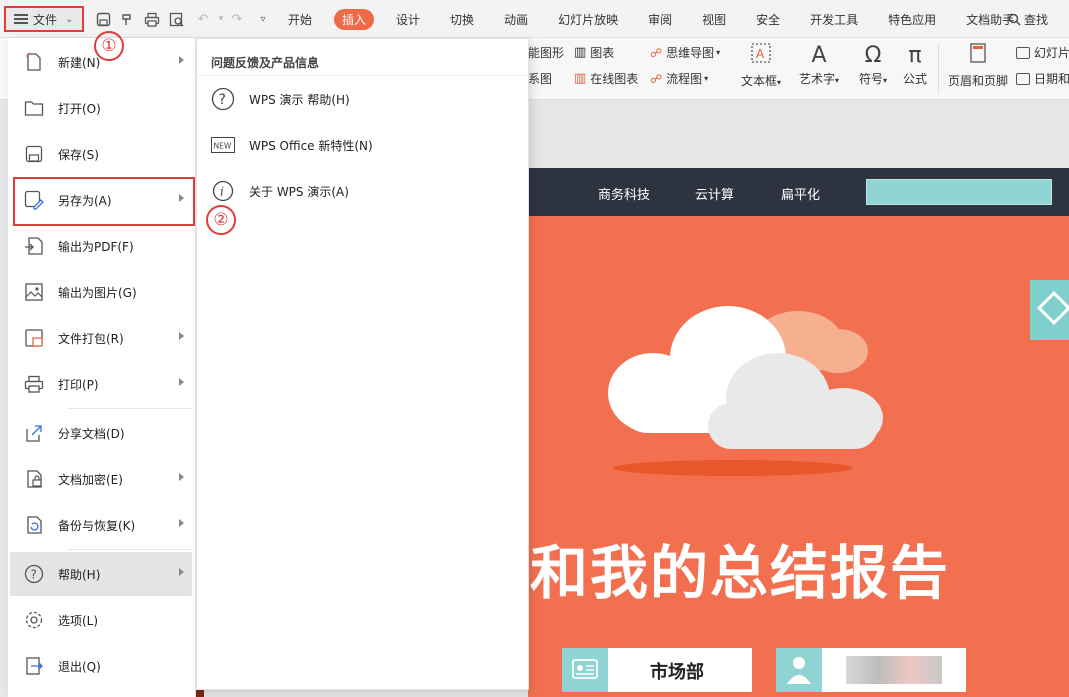 The width and height of the screenshot is (1069, 697). What do you see at coordinates (798, 192) in the screenshot?
I see `slide-nav-bar: 商务科技 云计算 扁平化` at bounding box center [798, 192].